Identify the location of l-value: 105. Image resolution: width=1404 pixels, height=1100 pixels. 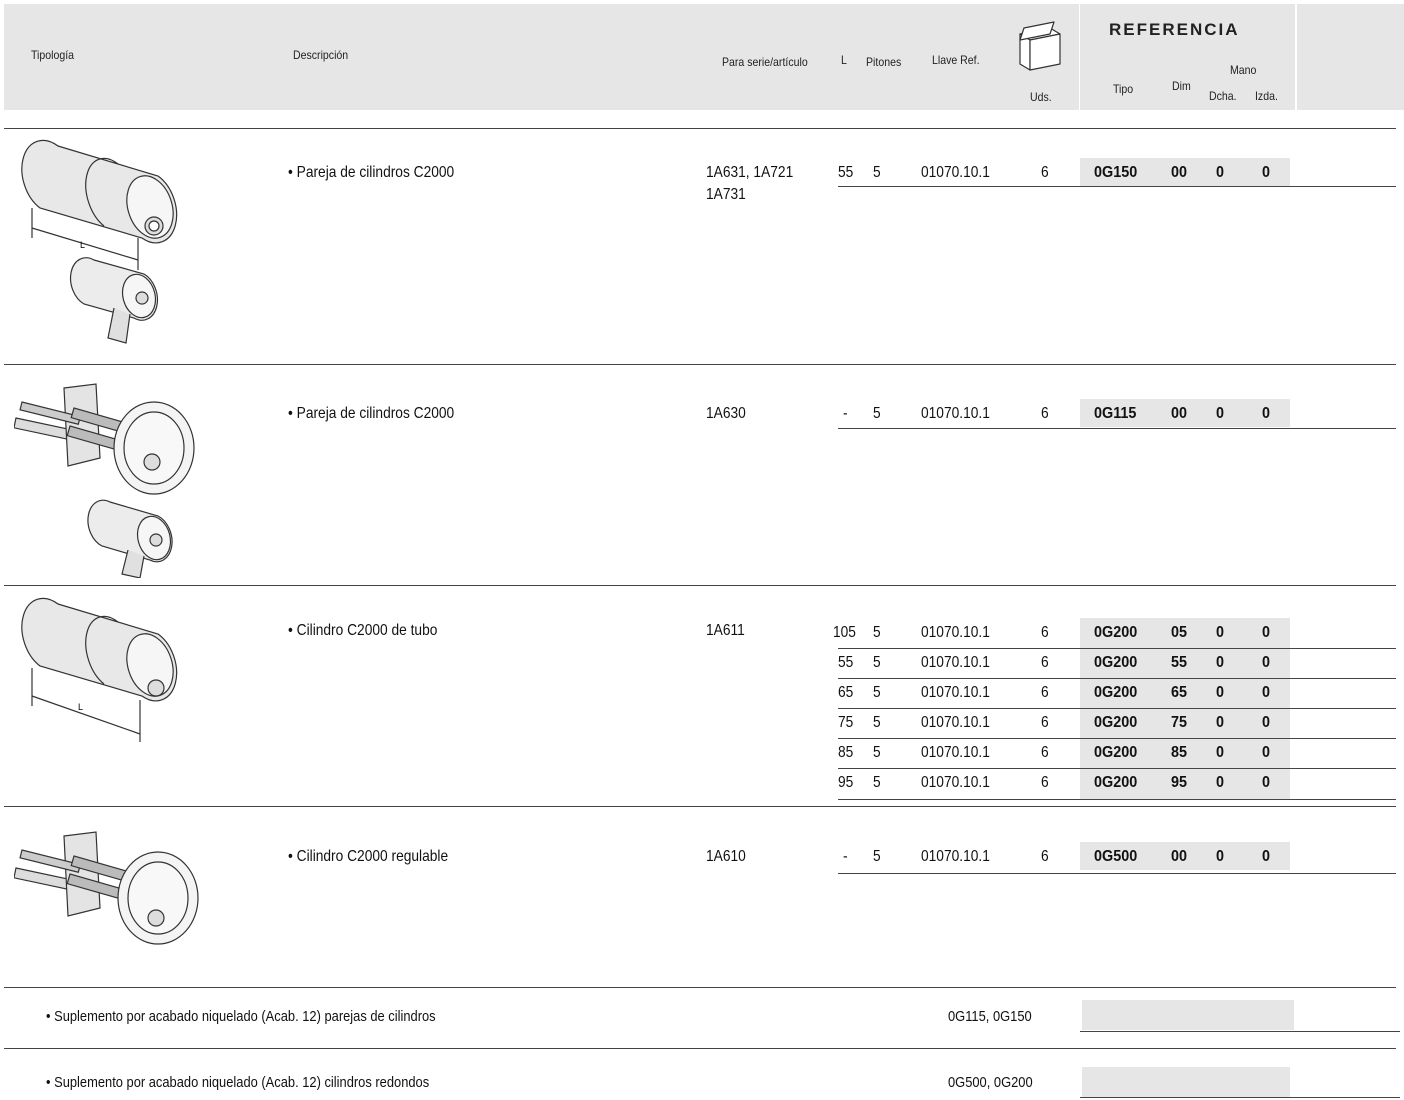
(844, 632).